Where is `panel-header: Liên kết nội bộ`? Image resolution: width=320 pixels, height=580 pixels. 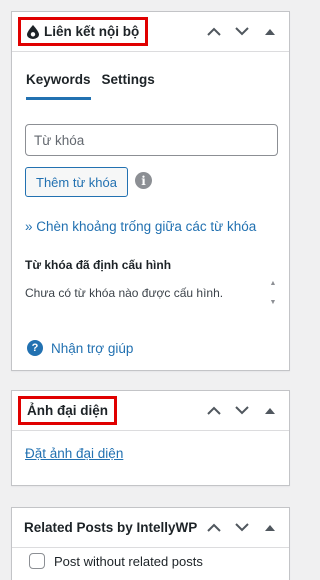 panel-header: Liên kết nội bộ is located at coordinates (150, 32).